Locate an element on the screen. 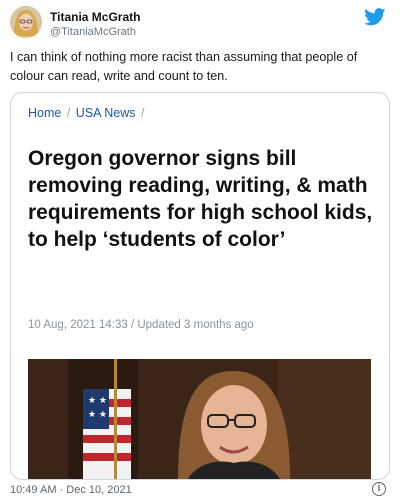 This screenshot has width=400, height=502. avatar-image is located at coordinates (26, 22).